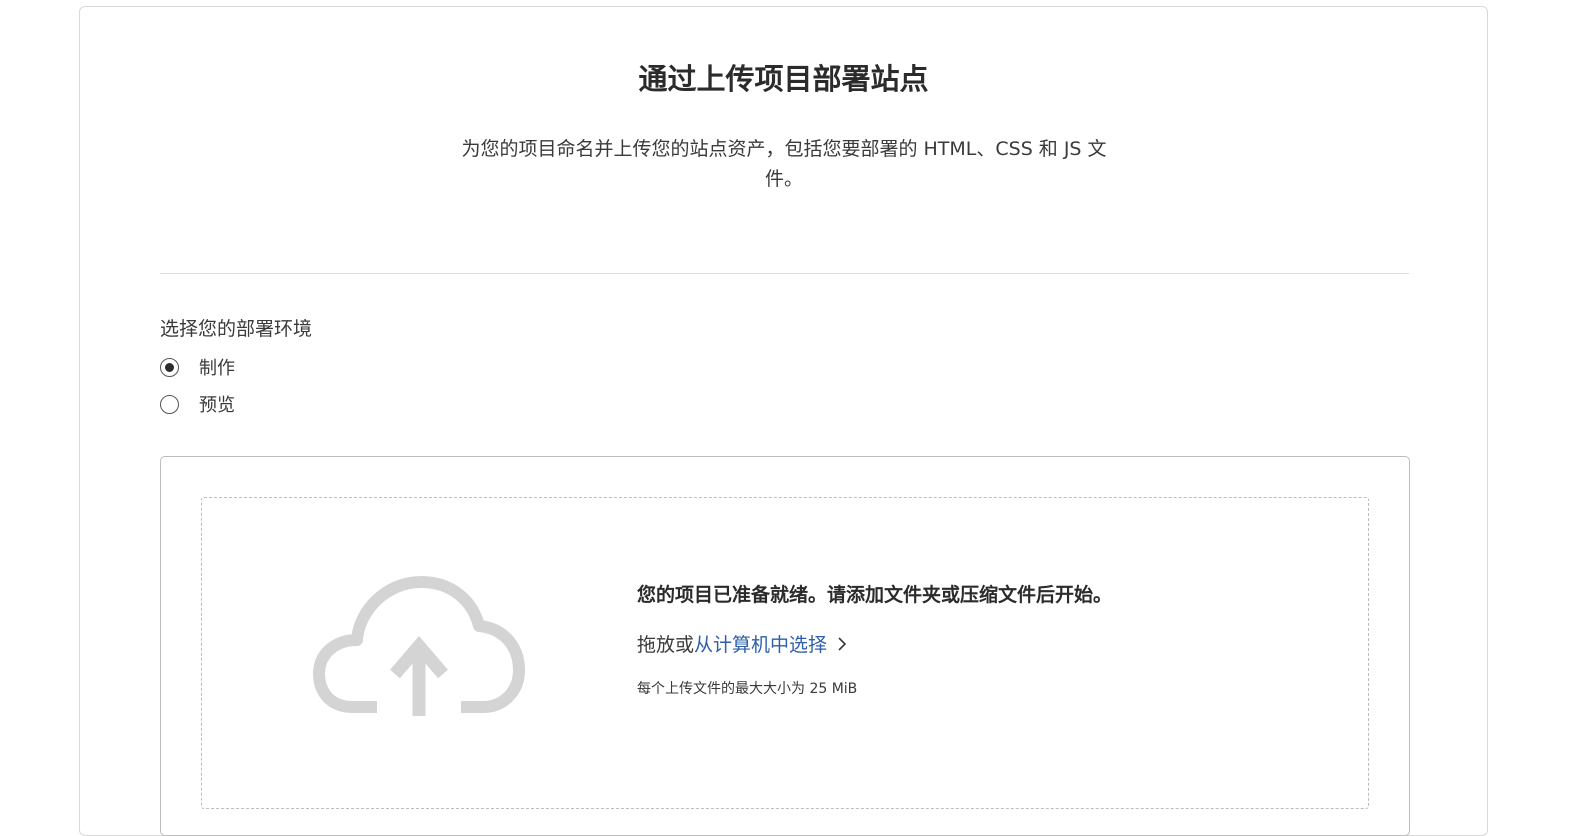  What do you see at coordinates (197, 404) in the screenshot?
I see `radio-option-preview: 预览` at bounding box center [197, 404].